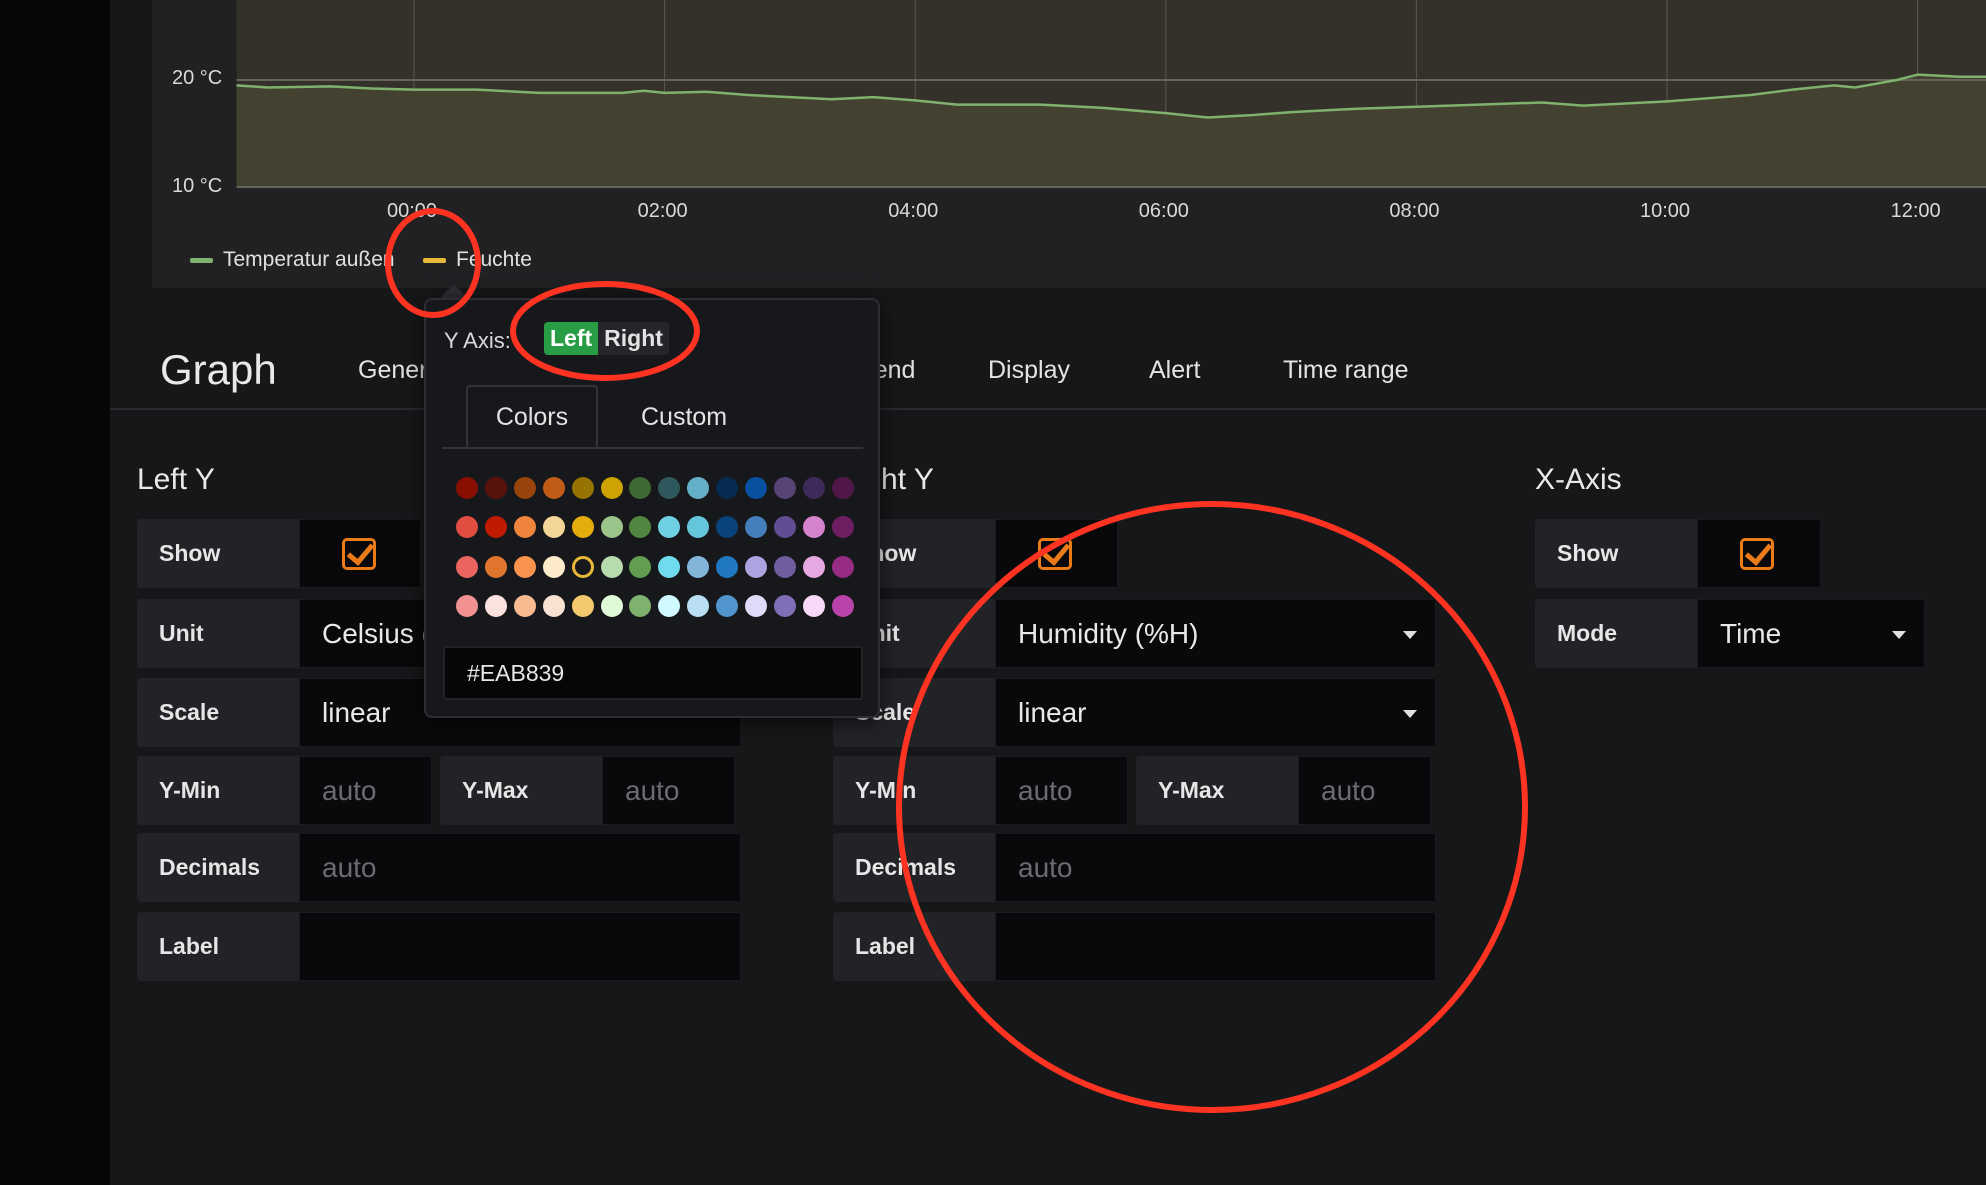 The width and height of the screenshot is (1986, 1185). I want to click on left-y-decimals-input: auto, so click(520, 867).